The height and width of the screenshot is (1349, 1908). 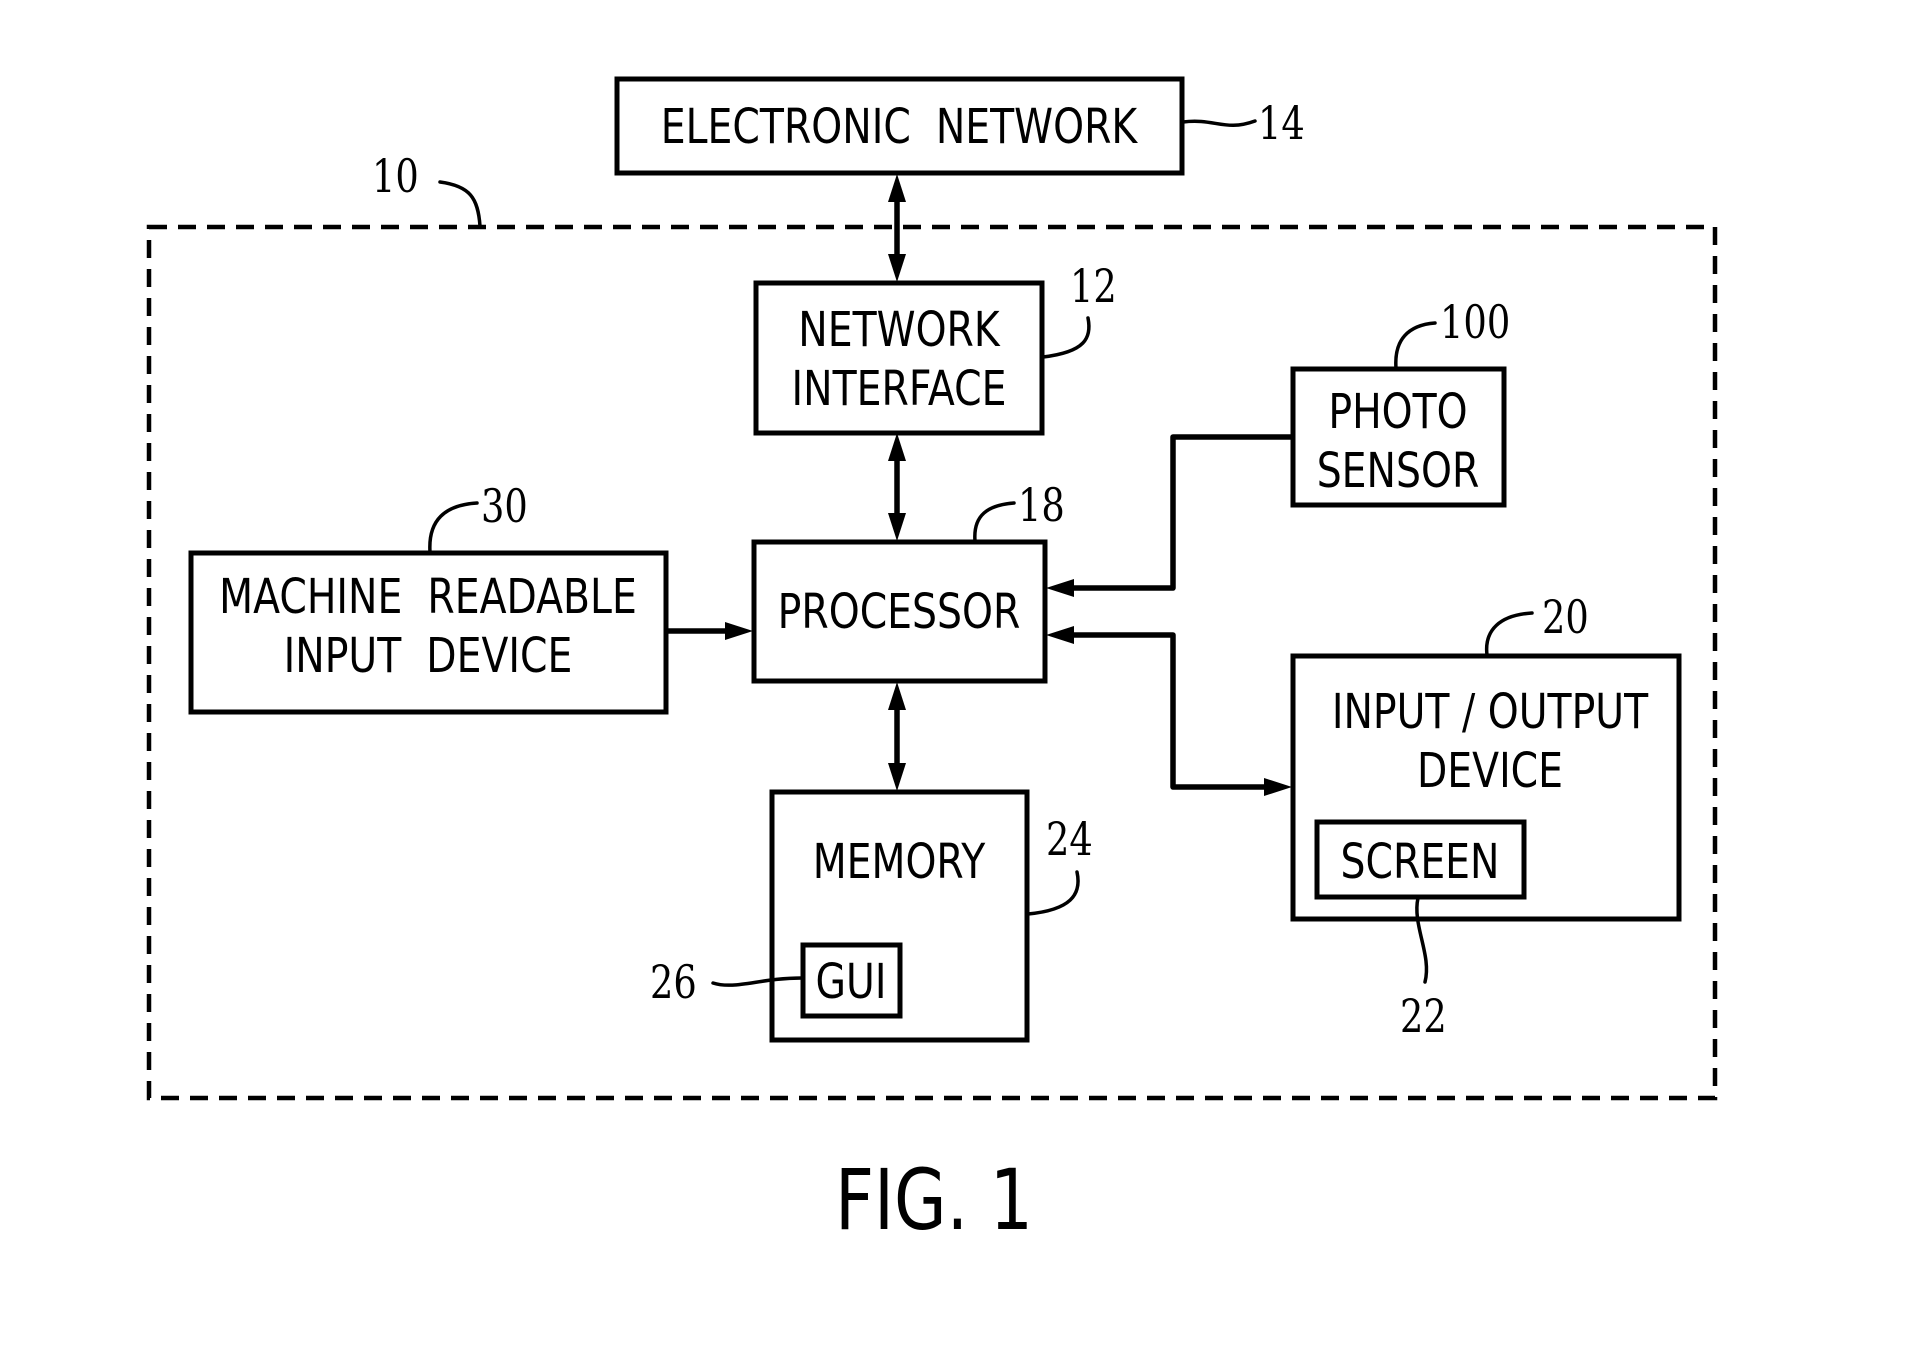 I want to click on electronic-network-label: ELECTRONIC NETWORK, so click(x=900, y=127).